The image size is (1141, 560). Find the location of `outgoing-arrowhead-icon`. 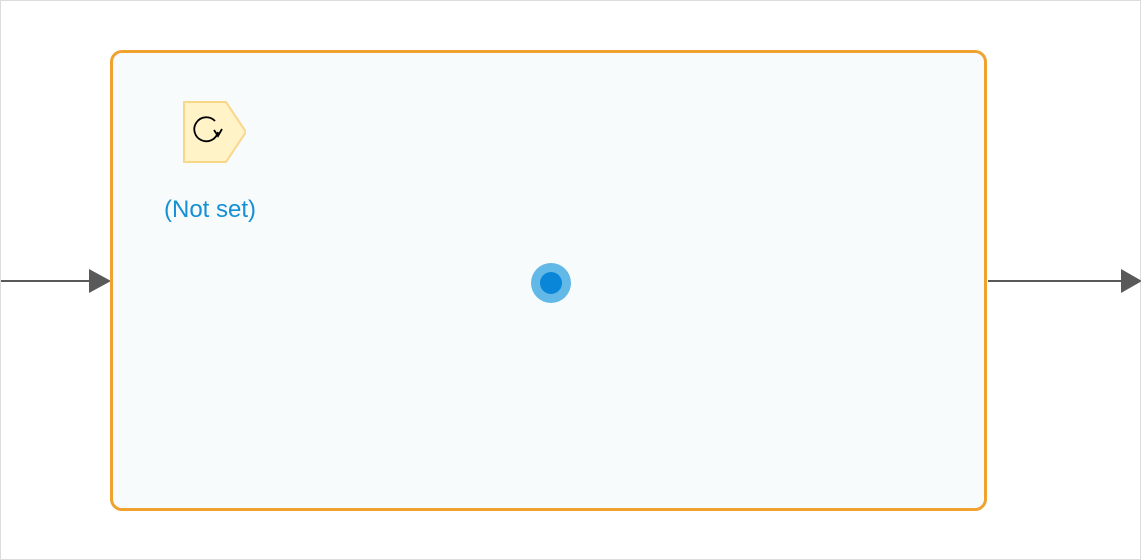

outgoing-arrowhead-icon is located at coordinates (1131, 281).